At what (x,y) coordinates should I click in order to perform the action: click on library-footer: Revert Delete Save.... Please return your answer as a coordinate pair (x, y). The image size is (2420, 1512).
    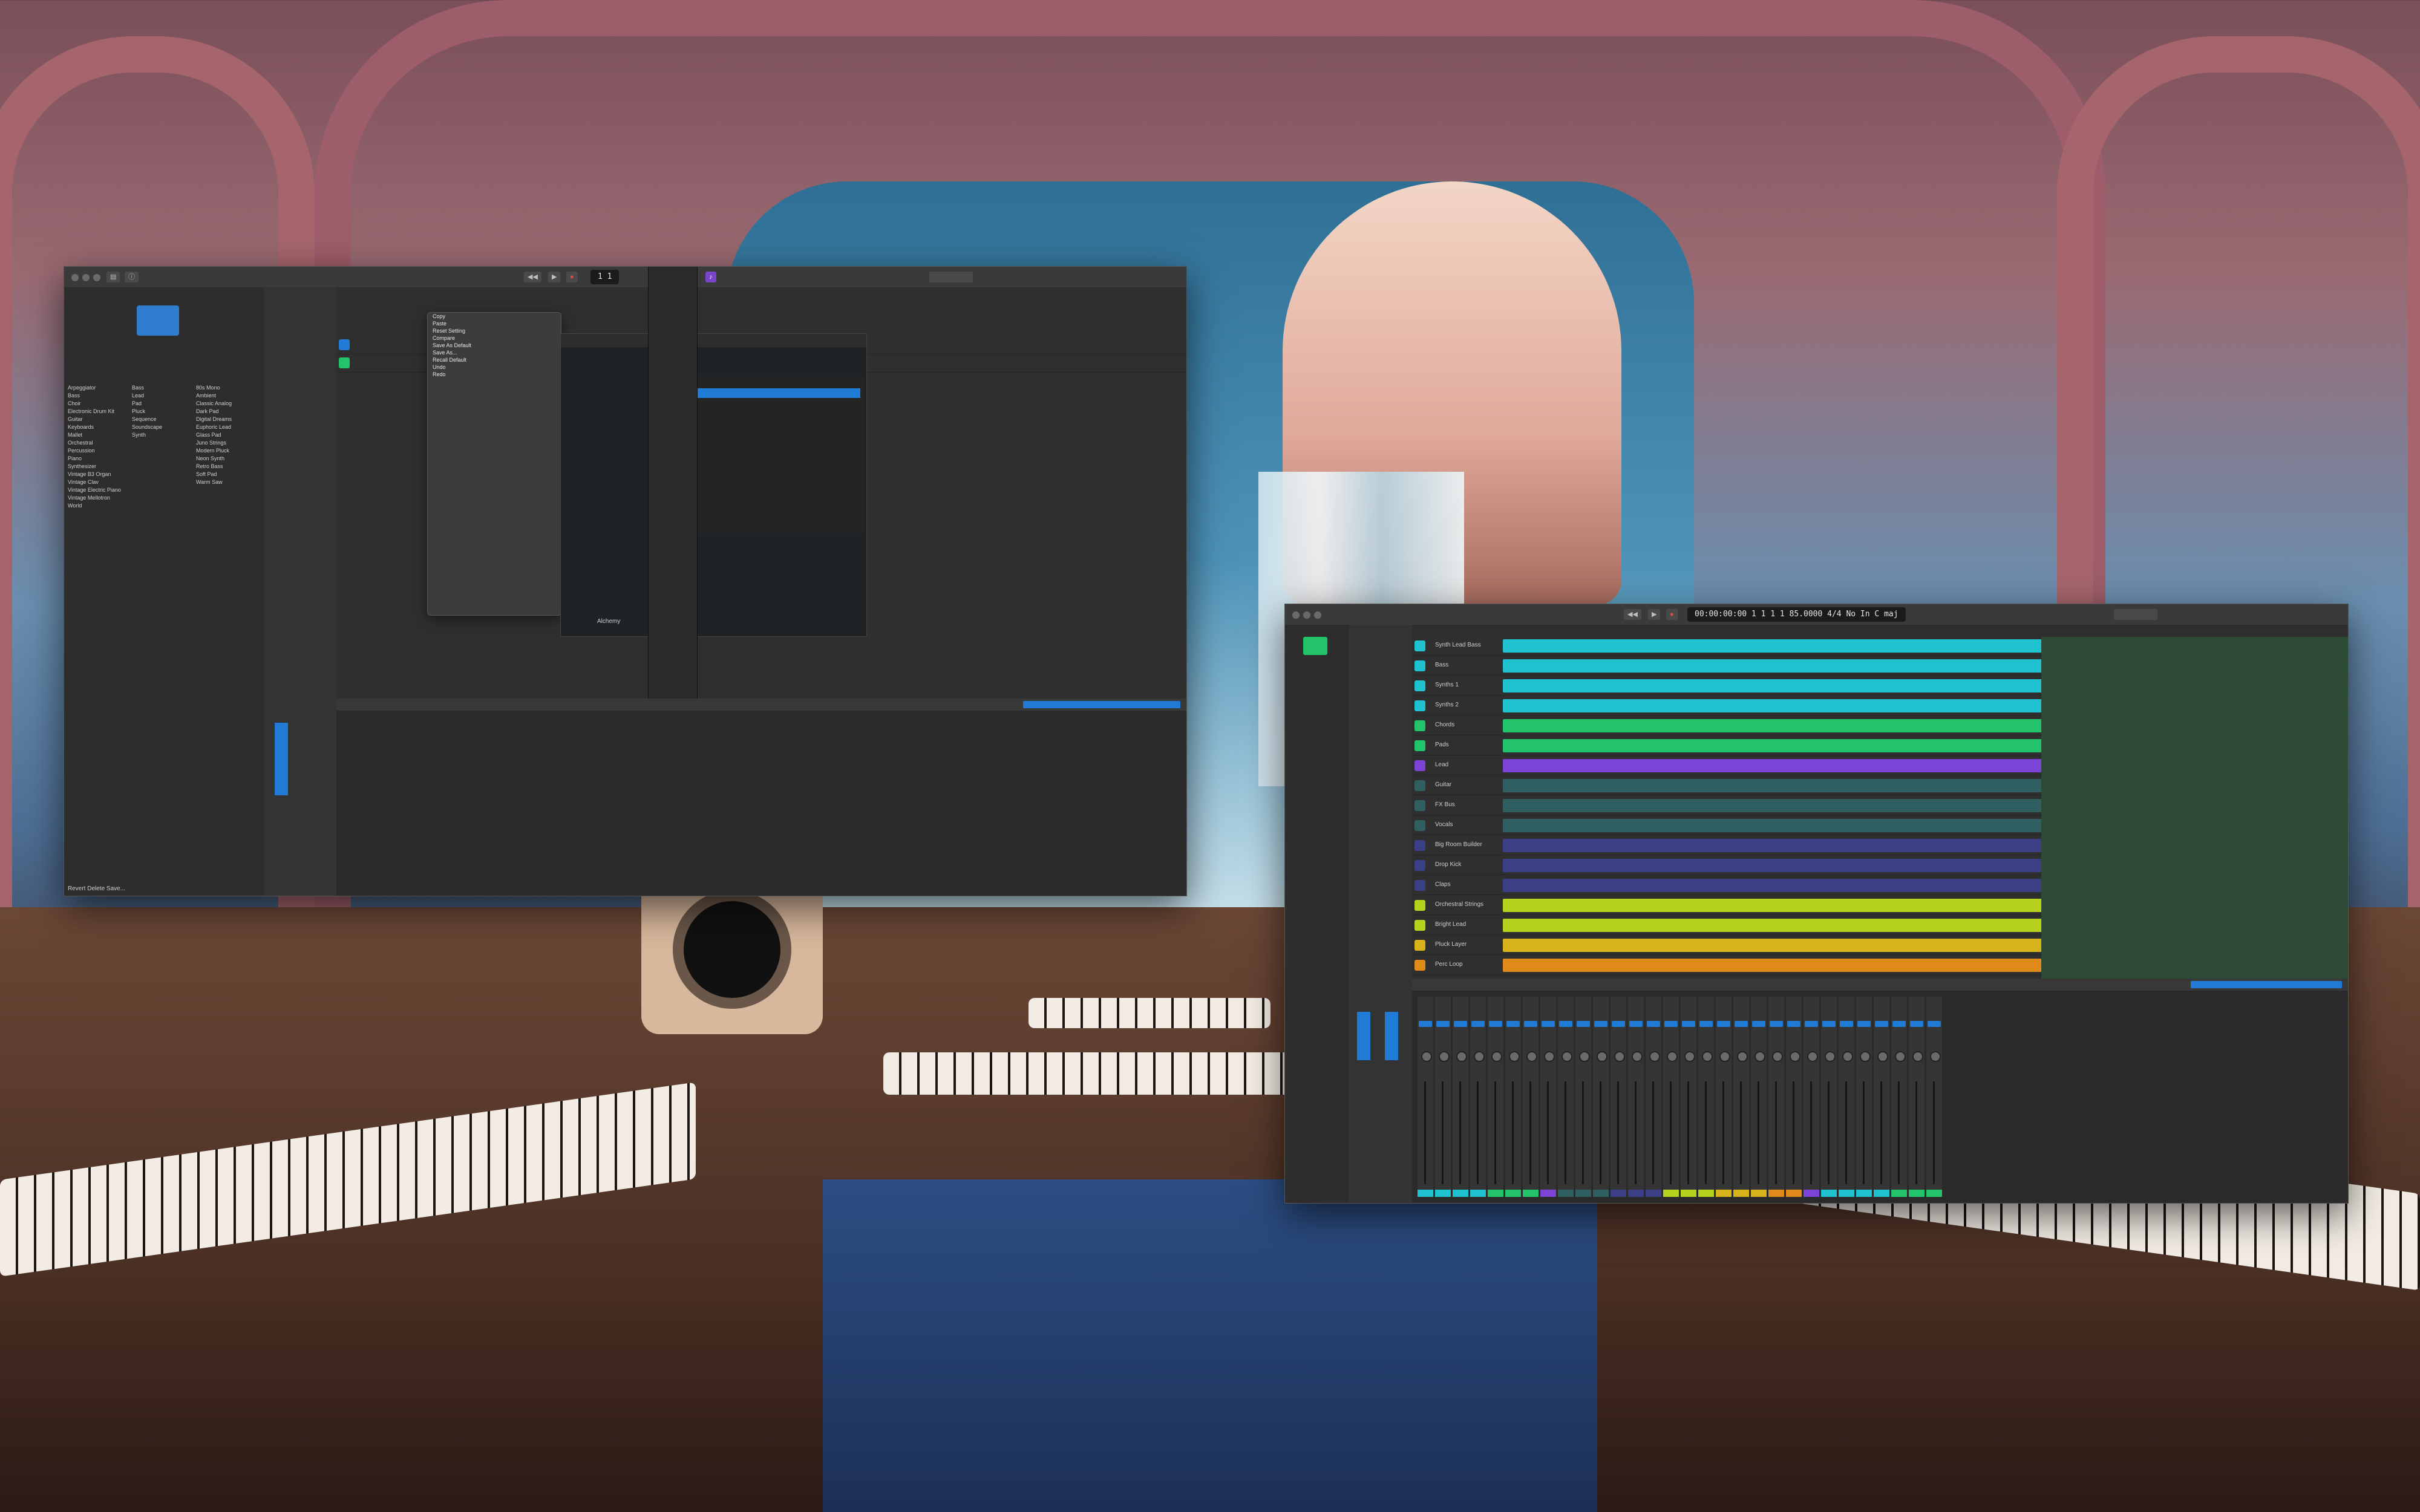
    Looking at the image, I should click on (96, 888).